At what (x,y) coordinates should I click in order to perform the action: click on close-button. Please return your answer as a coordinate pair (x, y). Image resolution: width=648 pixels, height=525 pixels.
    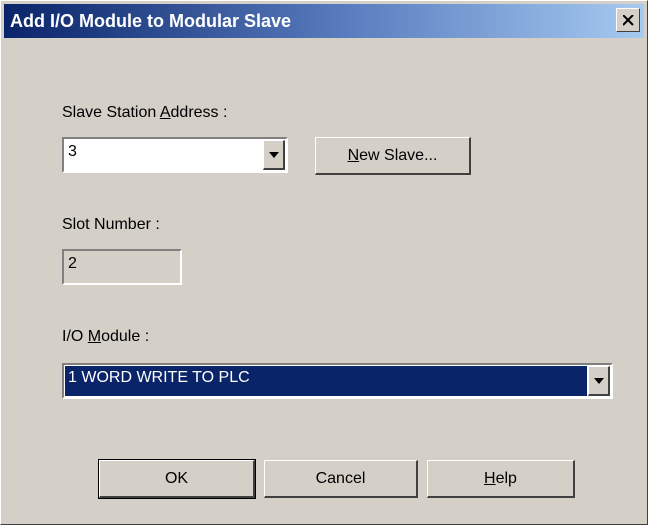
    Looking at the image, I should click on (628, 20).